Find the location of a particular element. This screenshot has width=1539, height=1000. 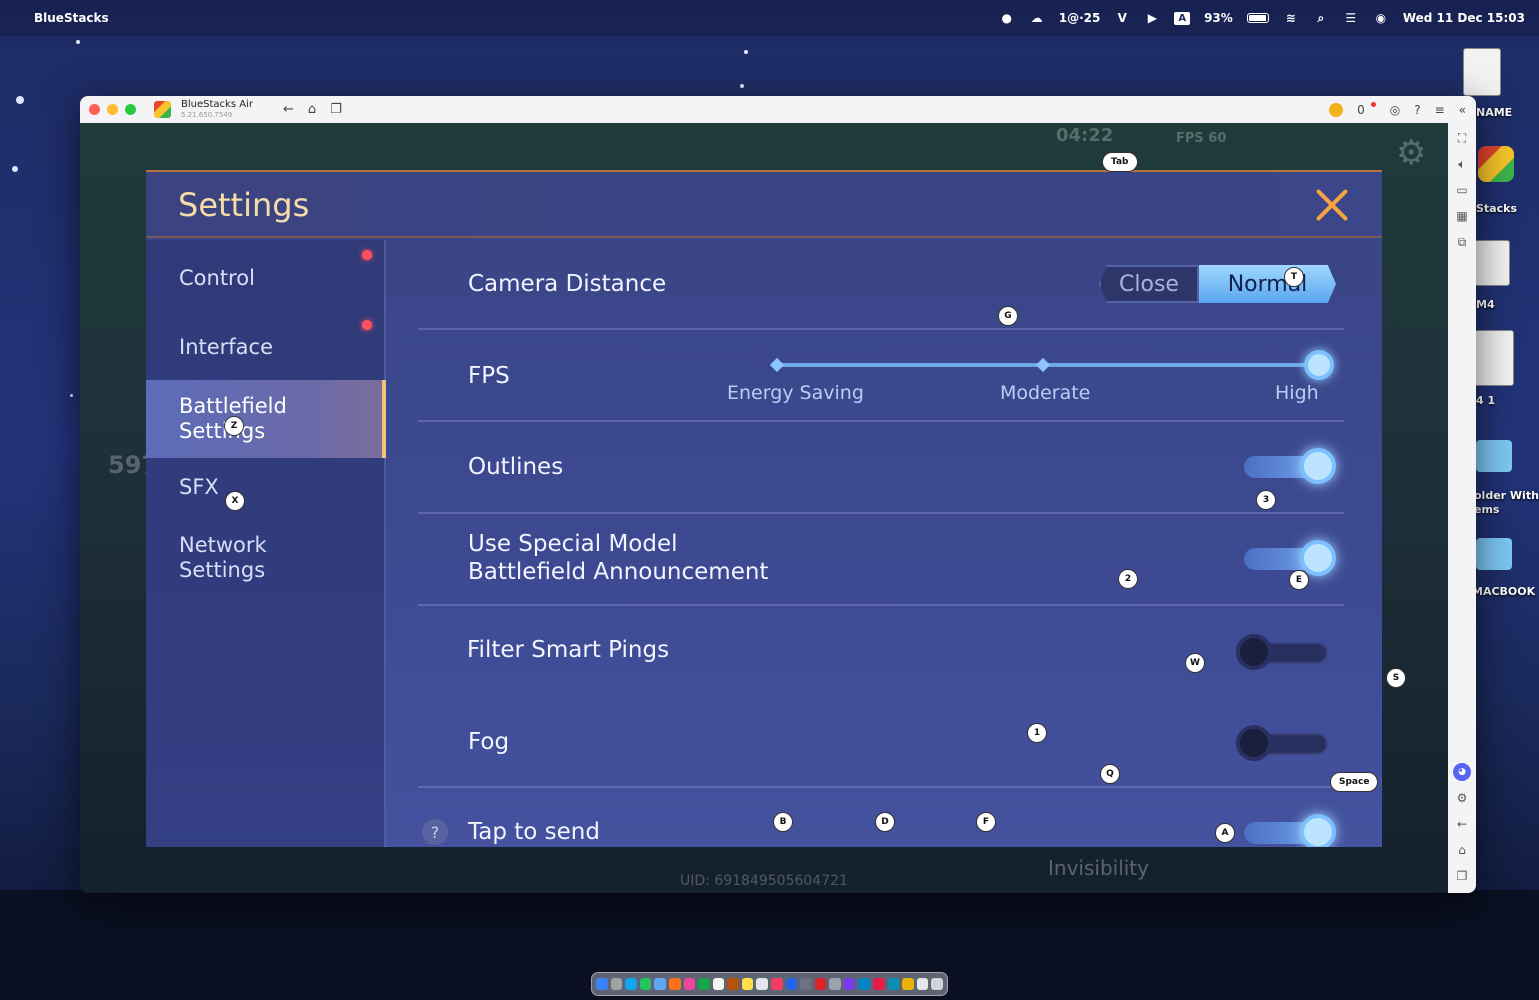

reminders-icon is located at coordinates (762, 984).